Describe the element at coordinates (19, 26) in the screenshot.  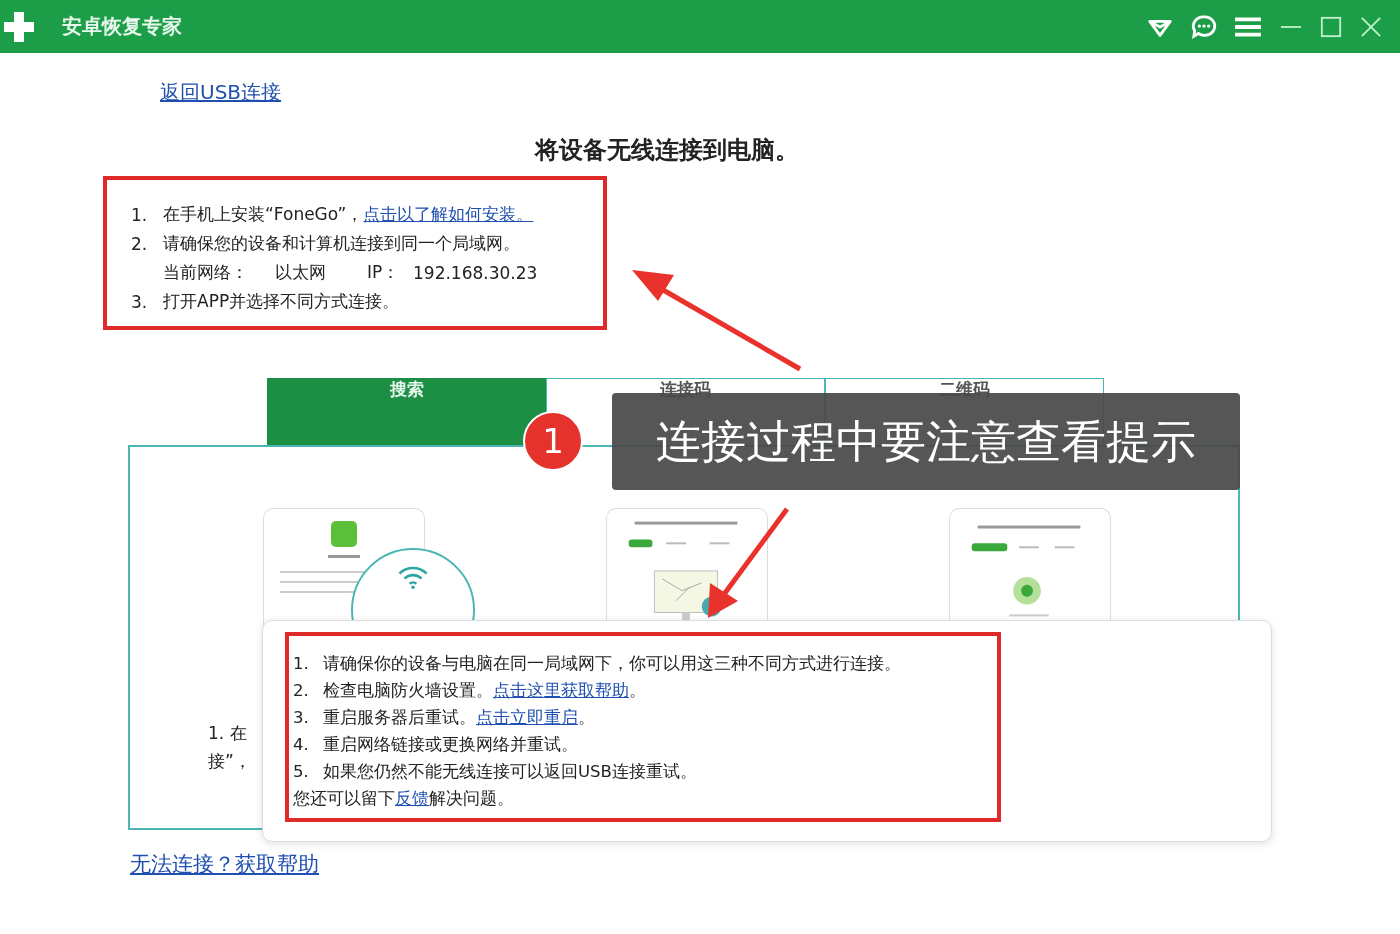
I see `plus-logo-icon` at that location.